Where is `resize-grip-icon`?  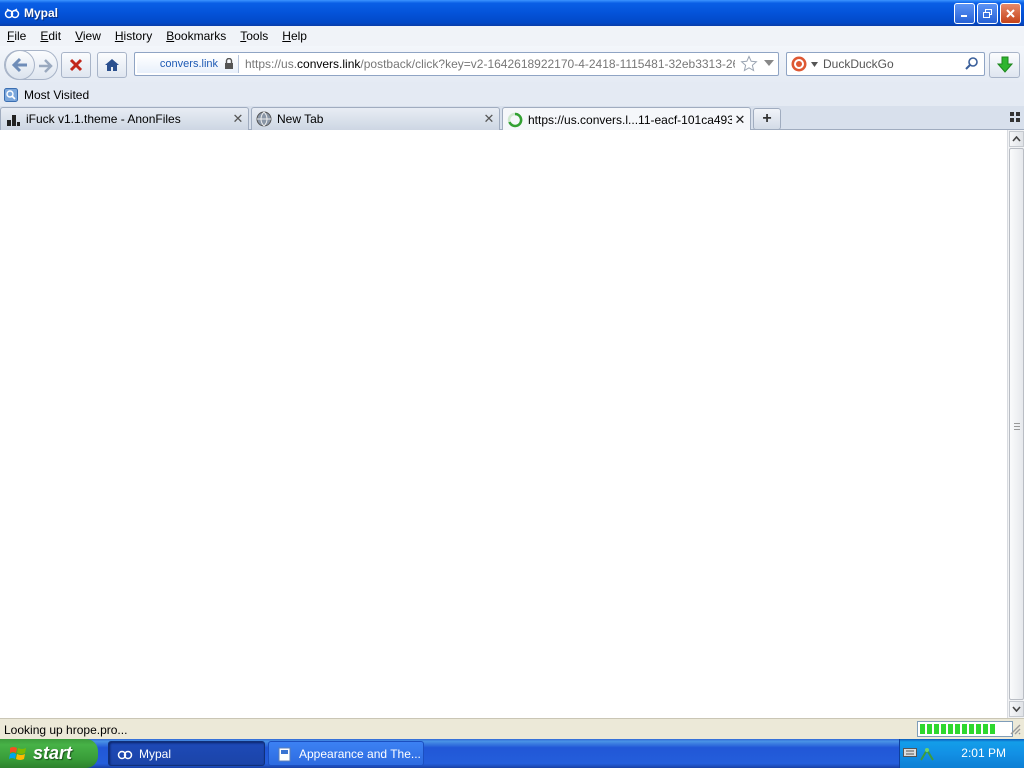 resize-grip-icon is located at coordinates (1014, 729).